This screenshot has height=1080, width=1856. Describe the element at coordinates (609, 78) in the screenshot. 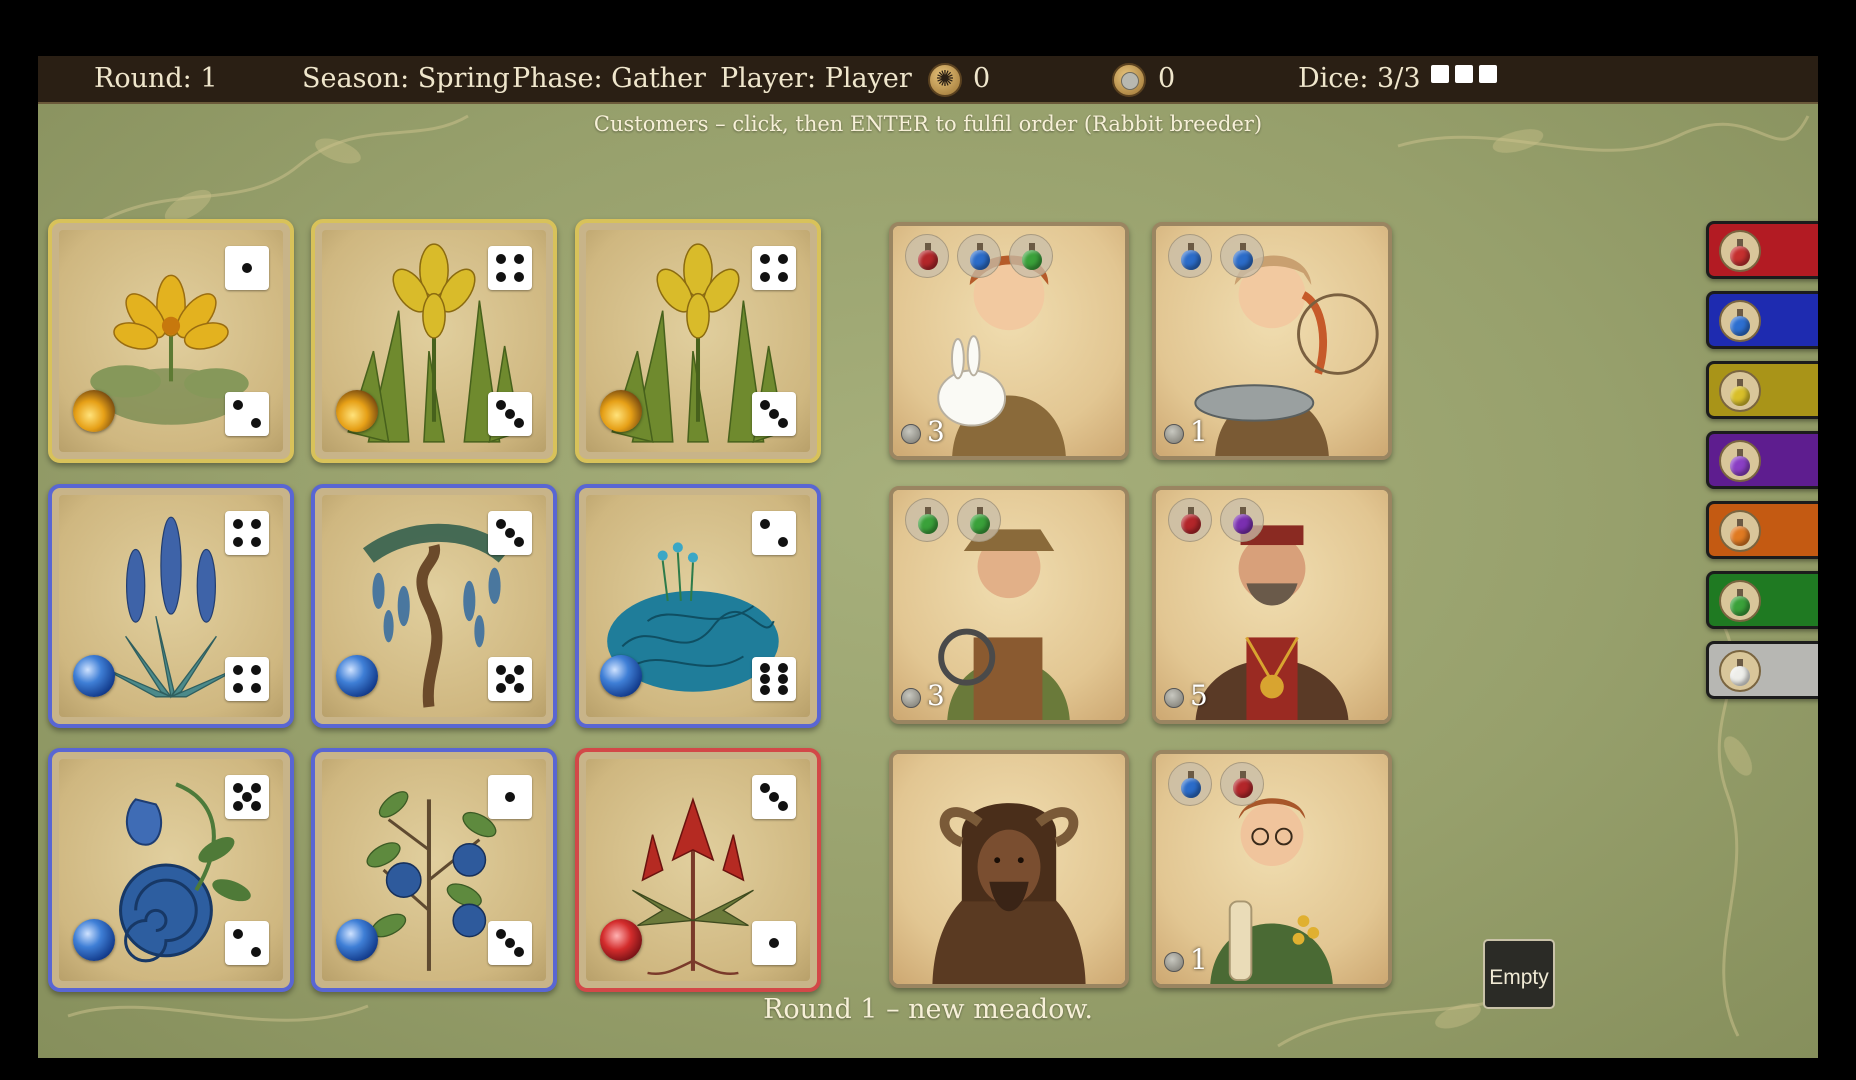

I see `phase-label: Phase: Gather` at that location.